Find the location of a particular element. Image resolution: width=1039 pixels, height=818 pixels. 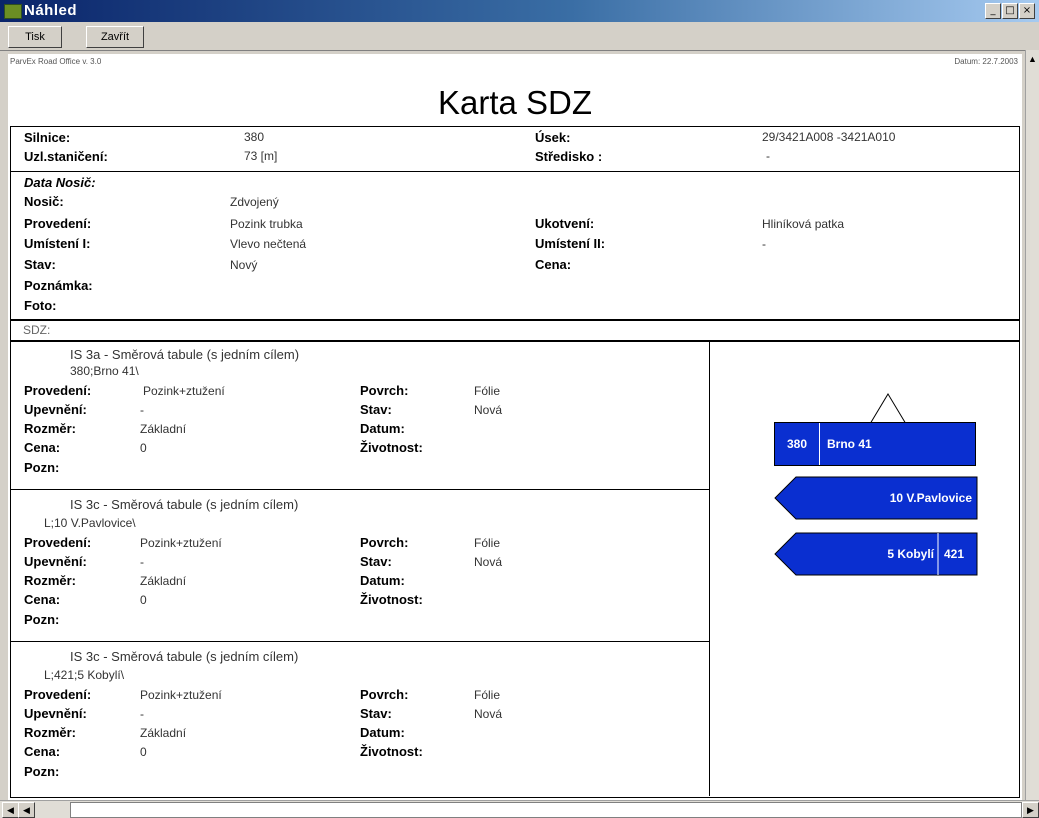

scroll-left-icon: ◀ is located at coordinates (26, 810).